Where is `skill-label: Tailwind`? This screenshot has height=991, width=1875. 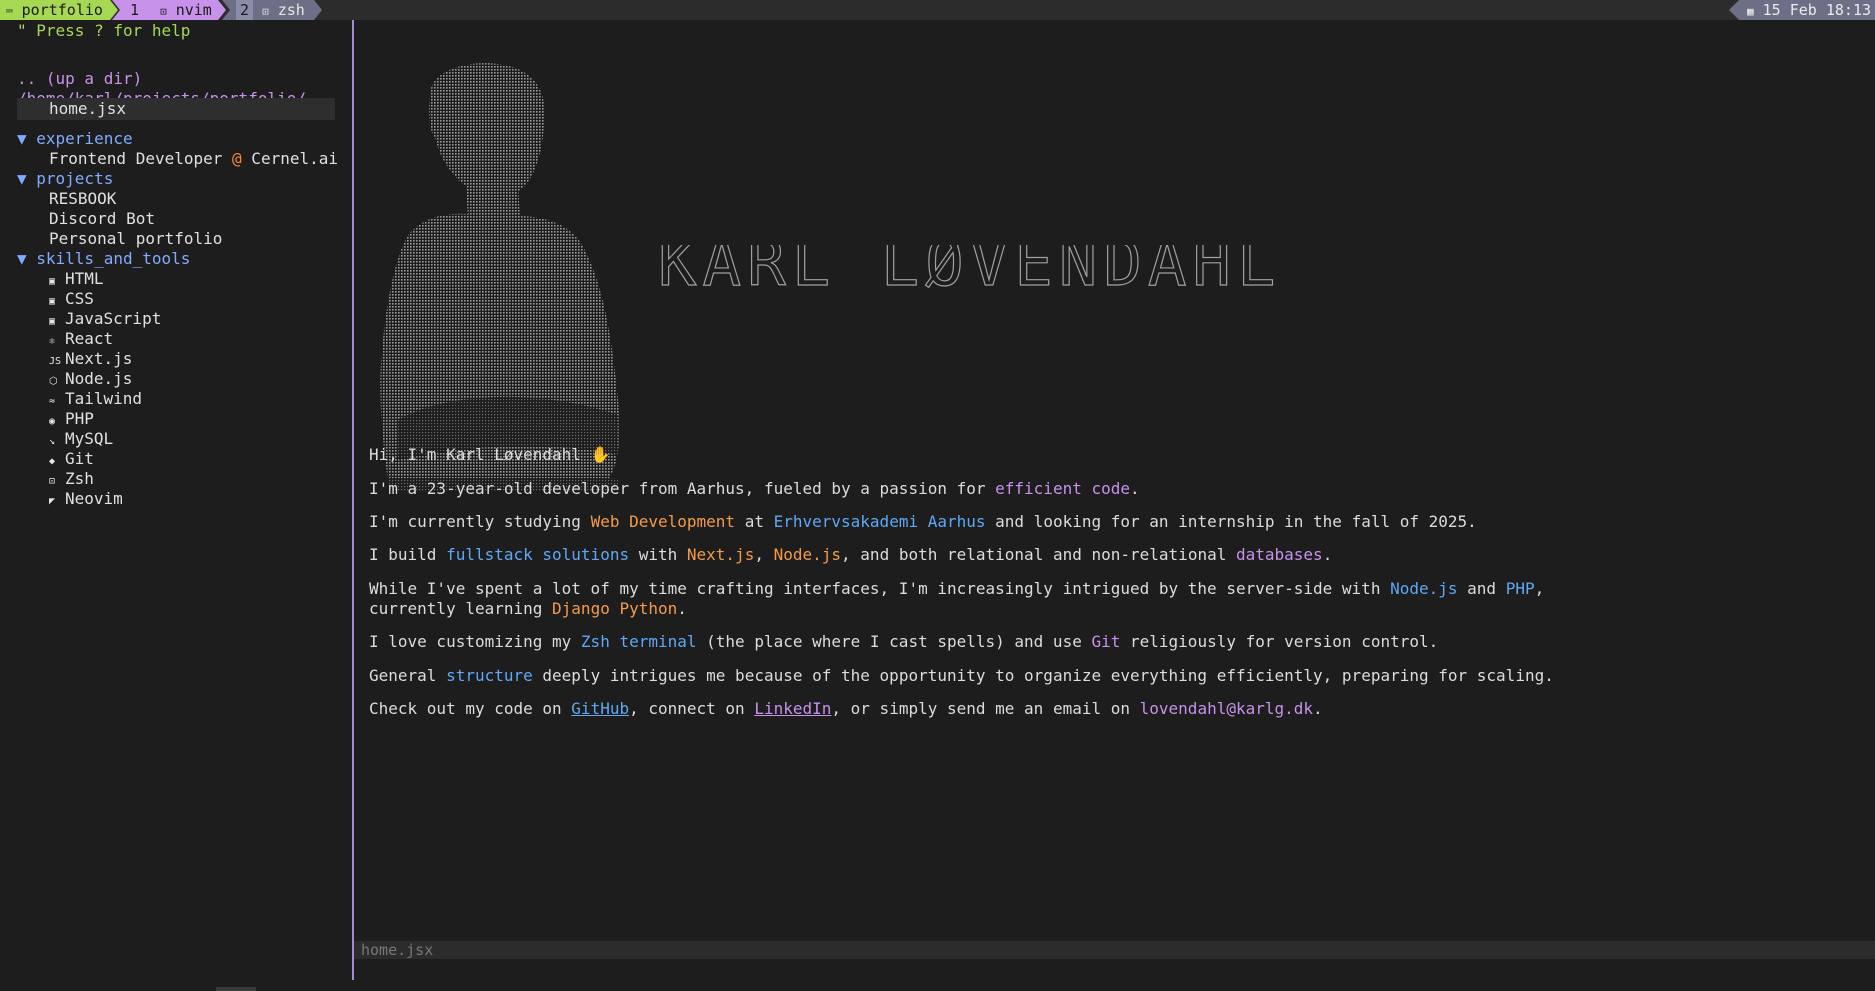 skill-label: Tailwind is located at coordinates (104, 398).